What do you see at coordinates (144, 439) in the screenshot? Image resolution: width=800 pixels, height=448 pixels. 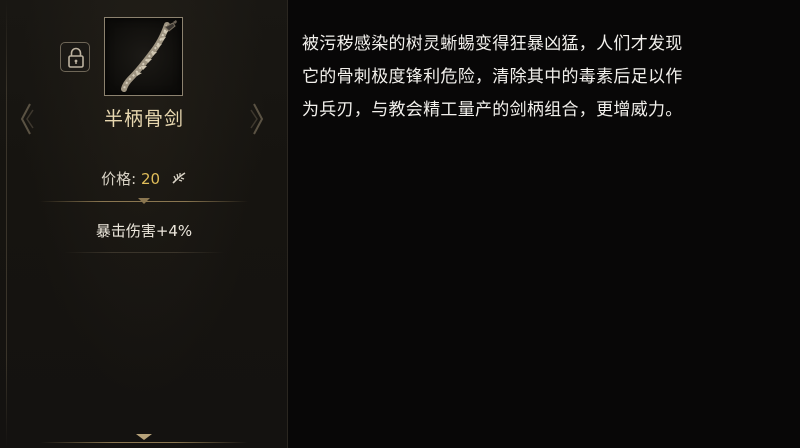 I see `scroll-down-indicator` at bounding box center [144, 439].